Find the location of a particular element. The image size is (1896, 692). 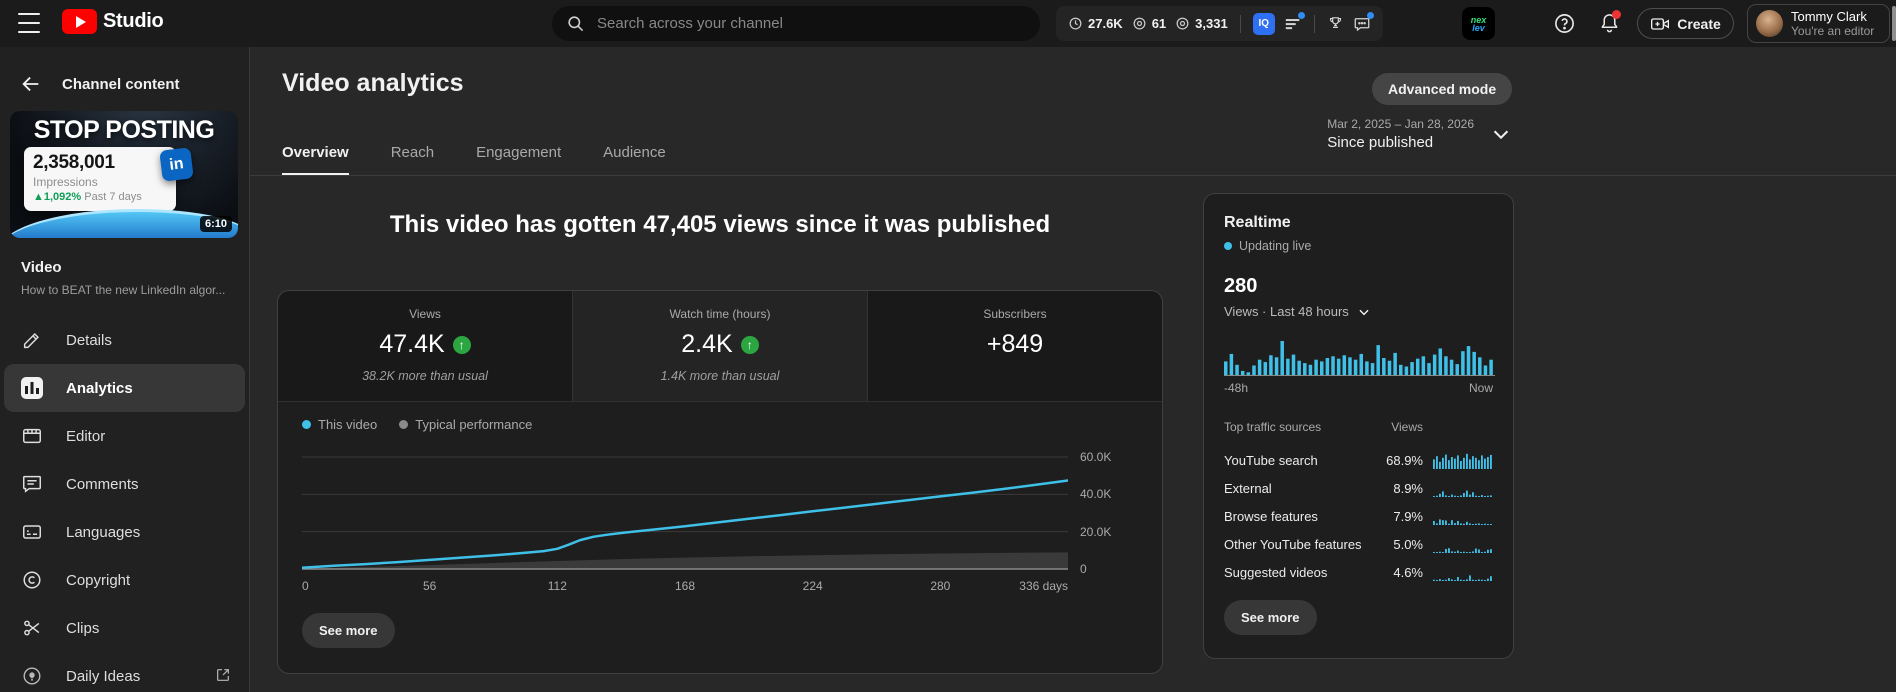

sidebar-item-comments: Comments is located at coordinates (124, 484).